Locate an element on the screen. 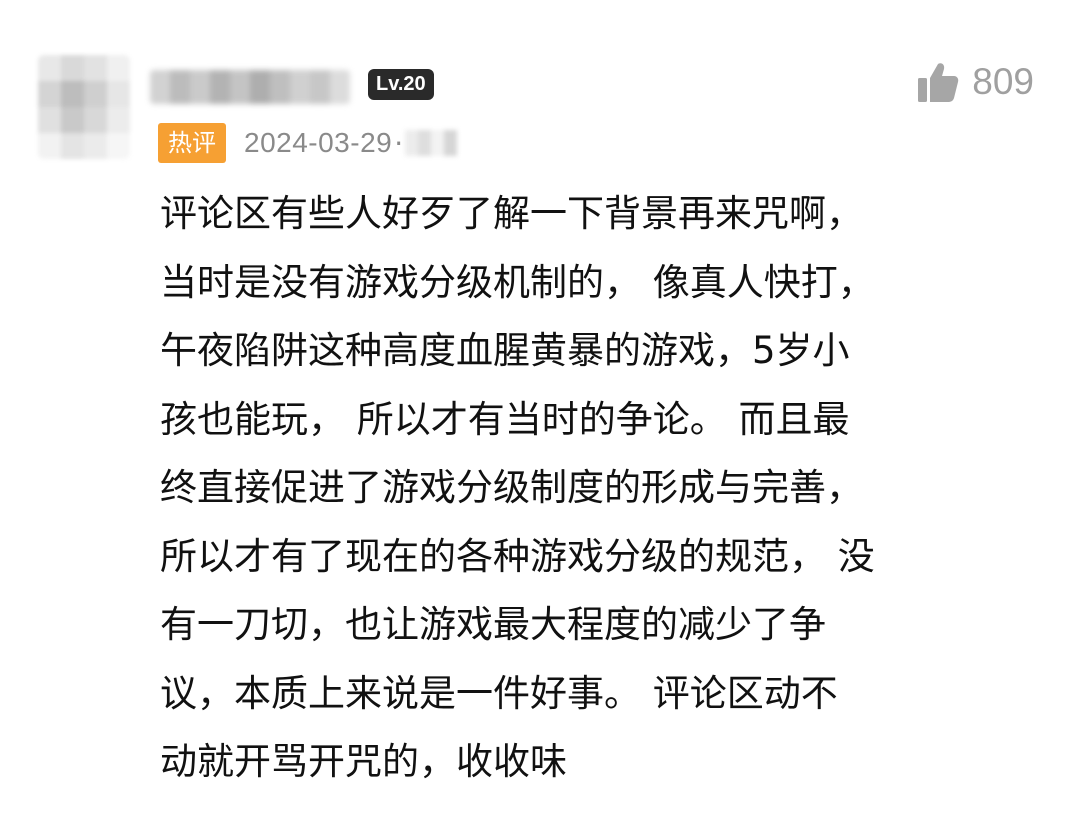 This screenshot has width=1070, height=823. thumbs-up-icon is located at coordinates (938, 82).